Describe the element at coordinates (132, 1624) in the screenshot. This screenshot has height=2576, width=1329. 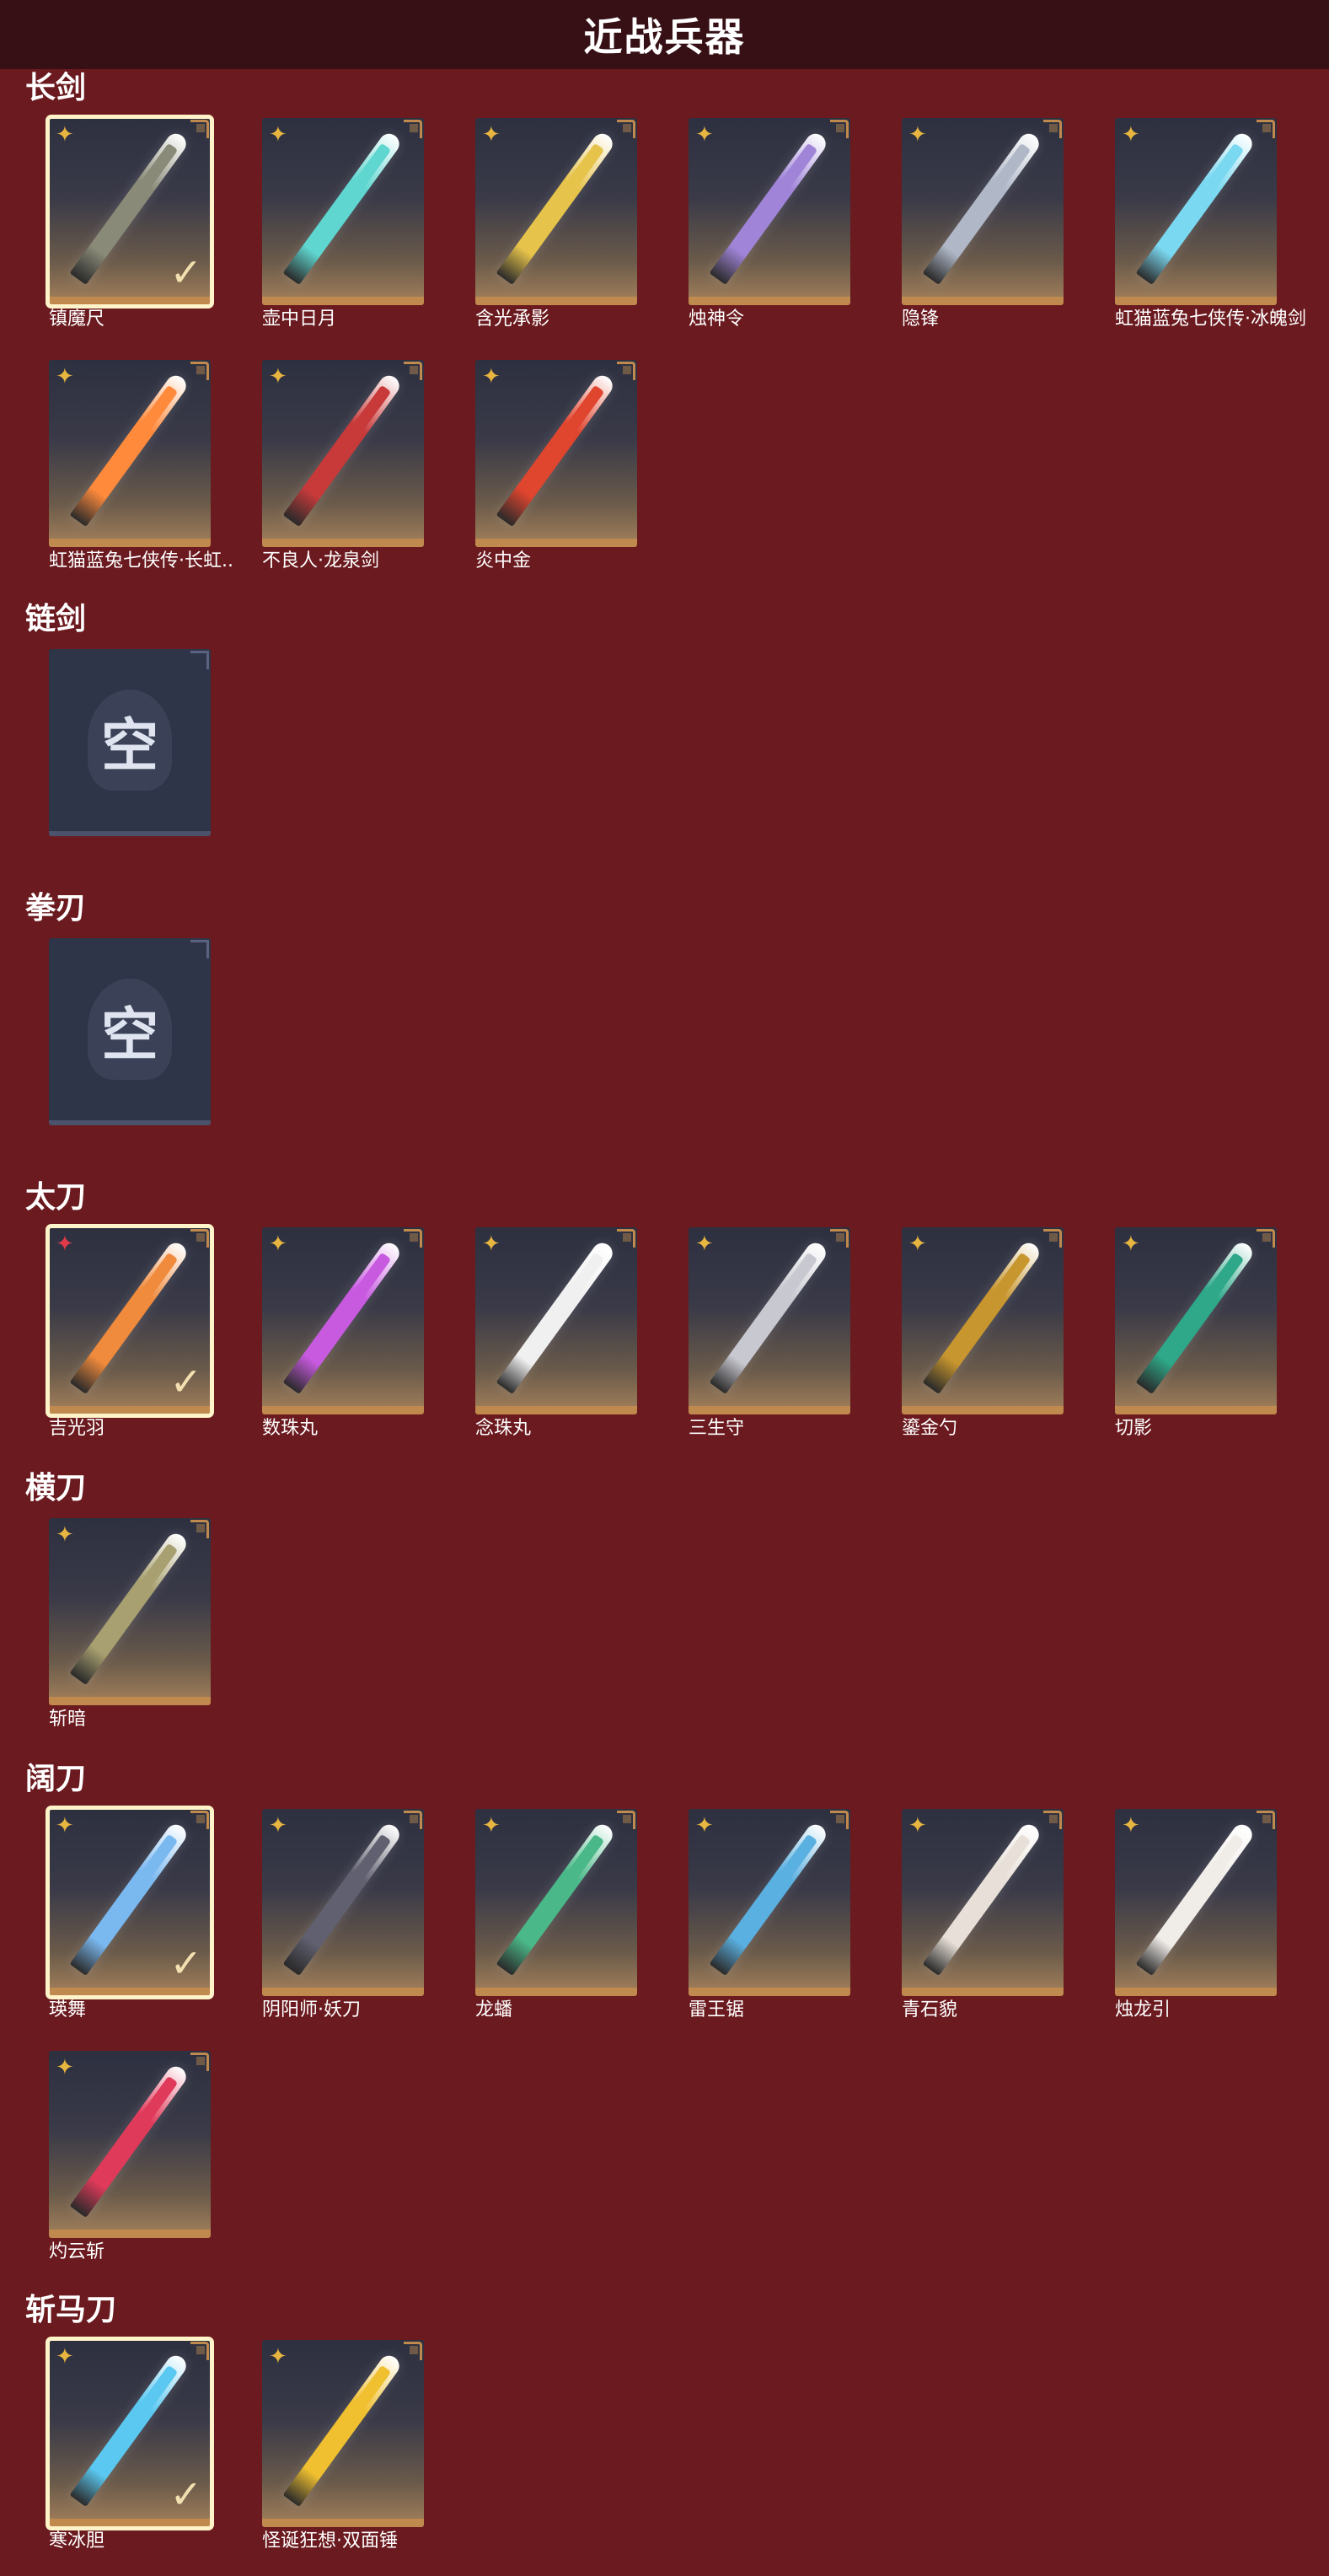
I see `weapon-card: ✦ 斩暗` at that location.